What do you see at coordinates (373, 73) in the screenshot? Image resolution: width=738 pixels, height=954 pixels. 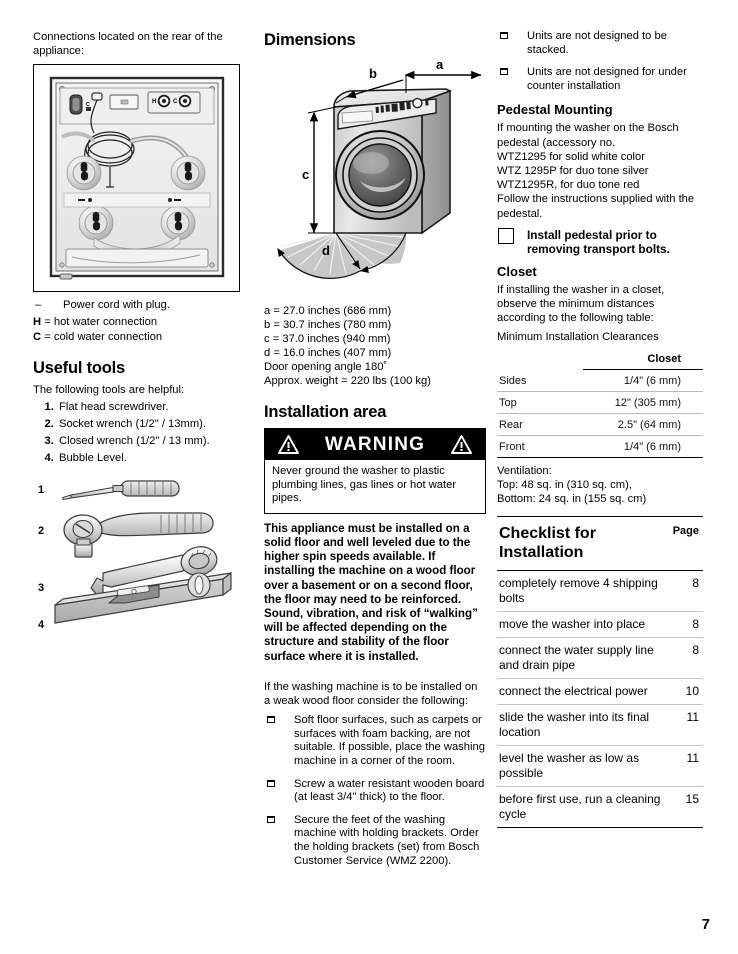 I see `dimension-label-b: b` at bounding box center [373, 73].